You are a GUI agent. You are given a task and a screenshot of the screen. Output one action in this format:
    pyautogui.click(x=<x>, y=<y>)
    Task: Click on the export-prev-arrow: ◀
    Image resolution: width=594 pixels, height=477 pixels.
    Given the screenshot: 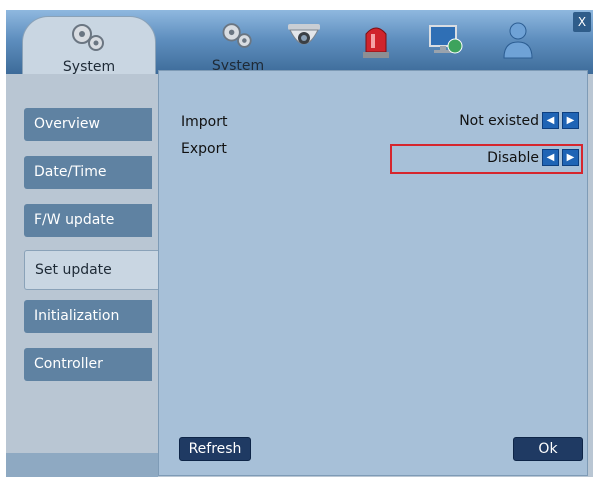 What is the action you would take?
    pyautogui.click(x=550, y=157)
    